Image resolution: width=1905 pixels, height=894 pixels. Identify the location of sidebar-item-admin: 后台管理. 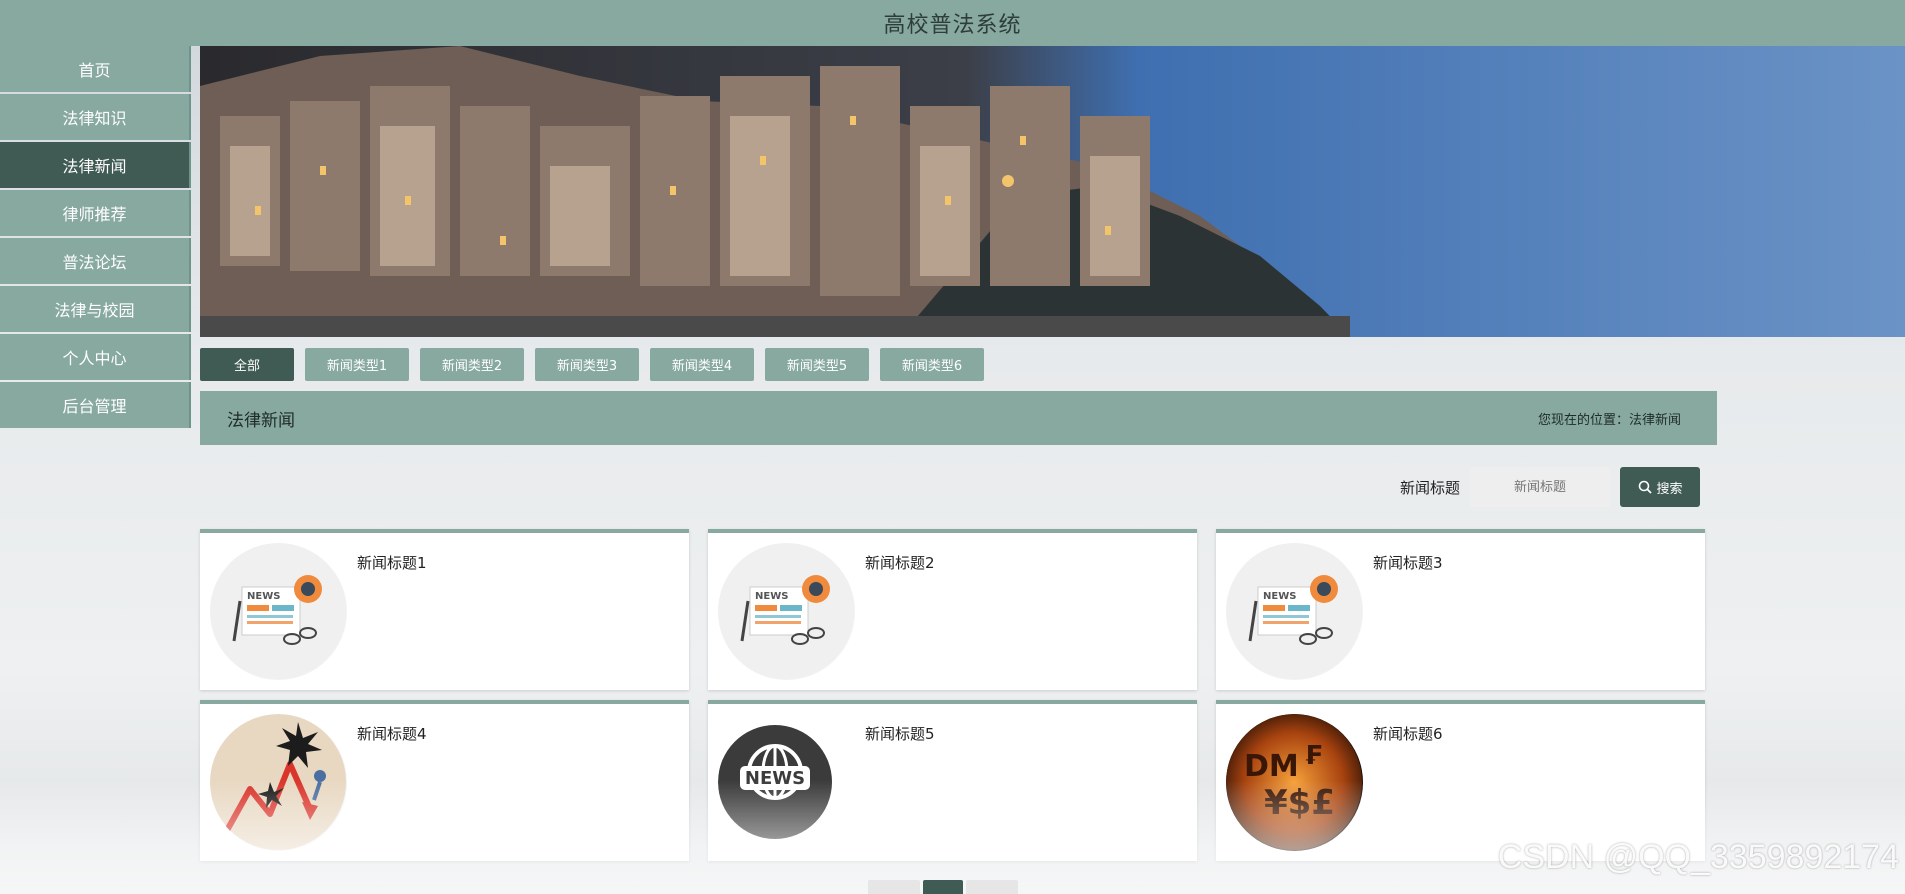
(95, 405).